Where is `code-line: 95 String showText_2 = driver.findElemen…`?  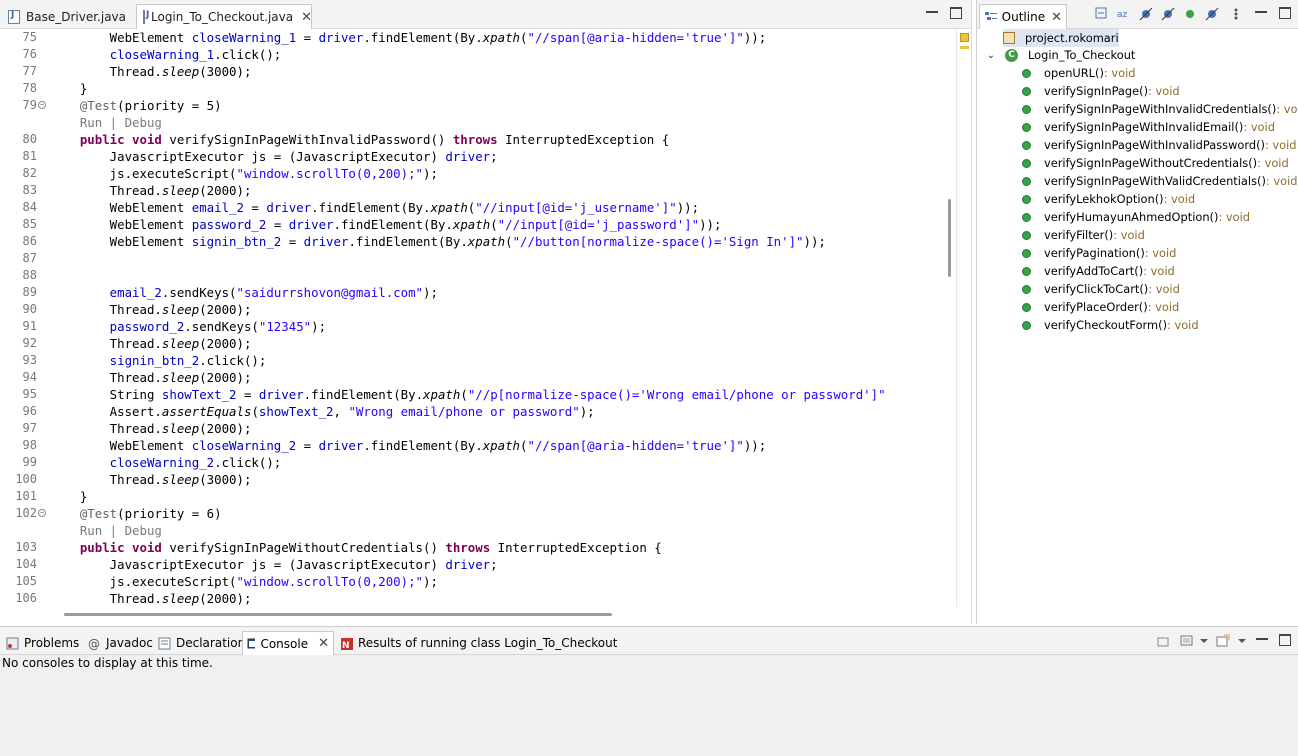
code-line: 95 String showText_2 = driver.findElemen… is located at coordinates (472, 394).